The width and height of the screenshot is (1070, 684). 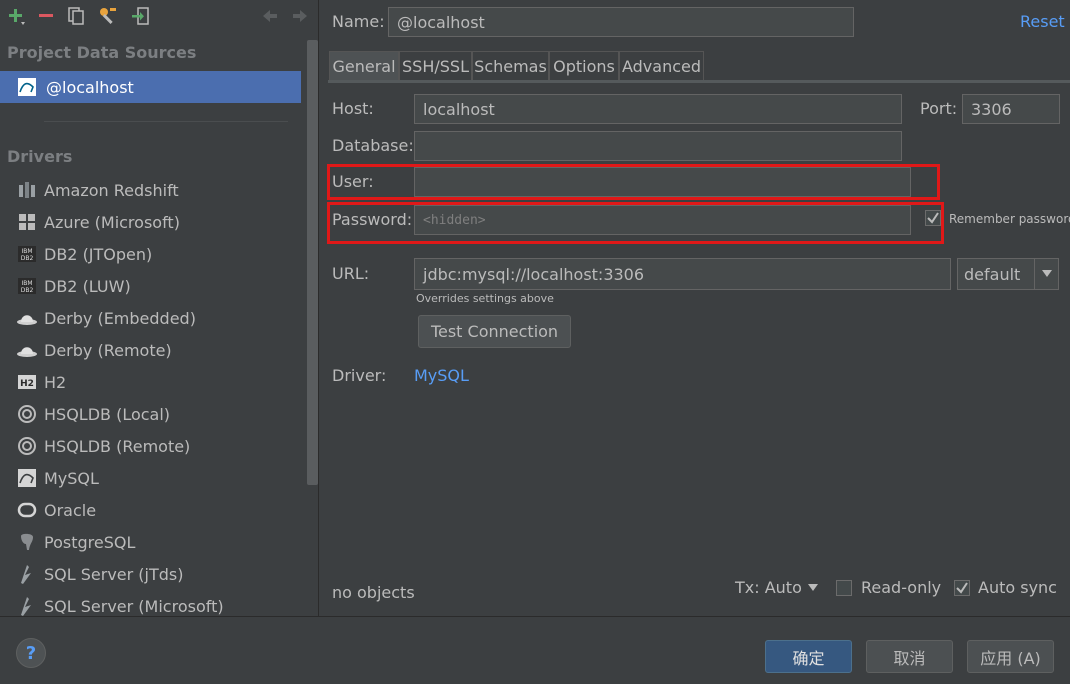 I want to click on driver-label: Derby (Embedded), so click(x=120, y=318).